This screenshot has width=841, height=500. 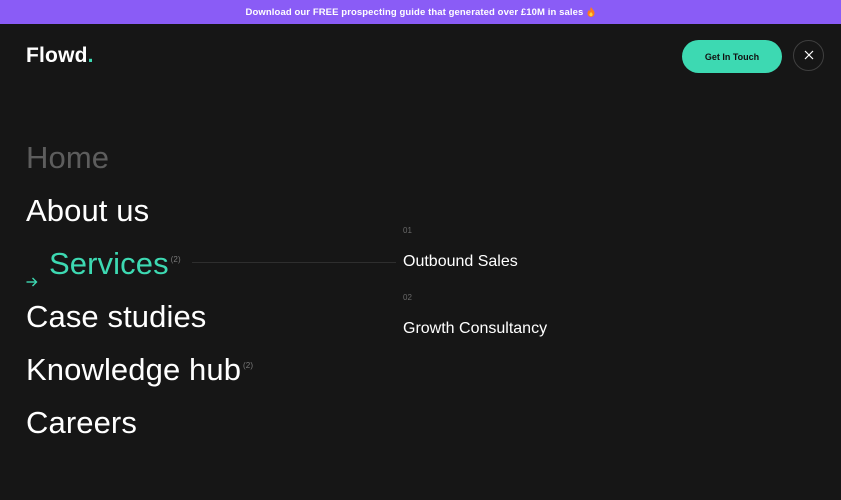 I want to click on nav-item-label: Careers, so click(x=81, y=422).